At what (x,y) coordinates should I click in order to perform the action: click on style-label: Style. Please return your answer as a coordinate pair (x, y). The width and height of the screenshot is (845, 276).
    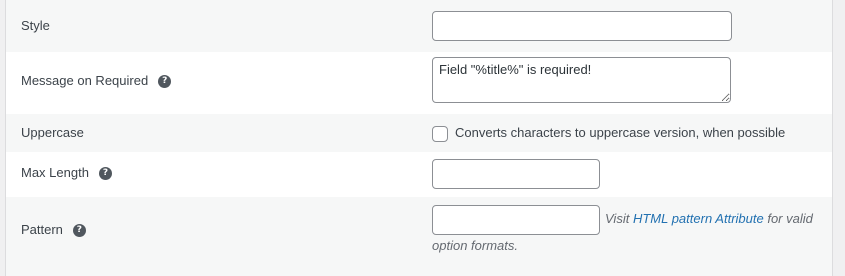
    Looking at the image, I should click on (35, 25).